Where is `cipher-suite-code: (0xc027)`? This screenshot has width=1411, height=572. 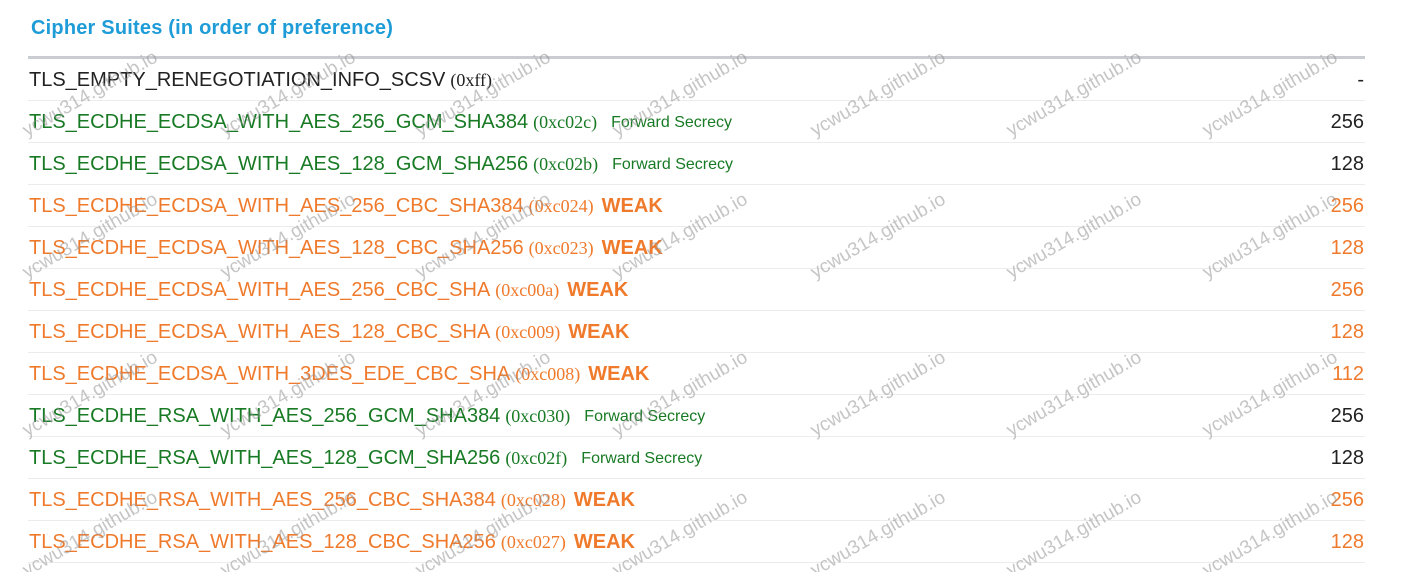
cipher-suite-code: (0xc027) is located at coordinates (533, 542).